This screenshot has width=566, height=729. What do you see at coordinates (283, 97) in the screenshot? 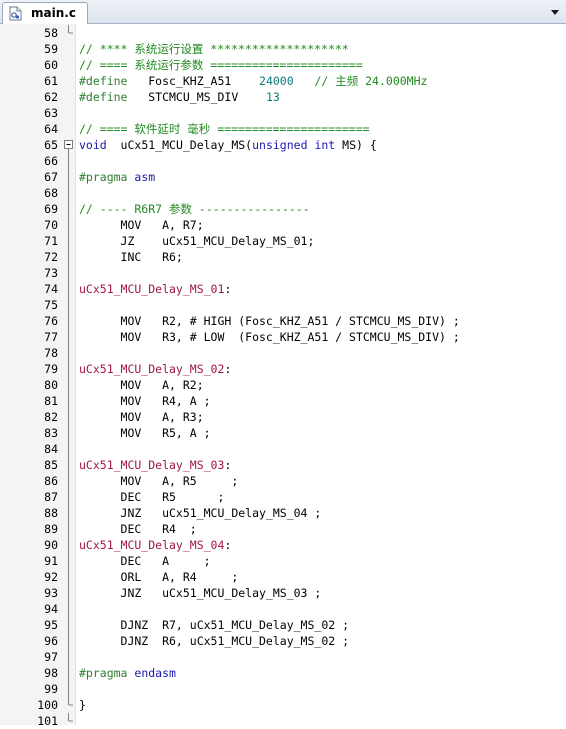
I see `code-line: 62 #define STCMCU_MS_DIV 13` at bounding box center [283, 97].